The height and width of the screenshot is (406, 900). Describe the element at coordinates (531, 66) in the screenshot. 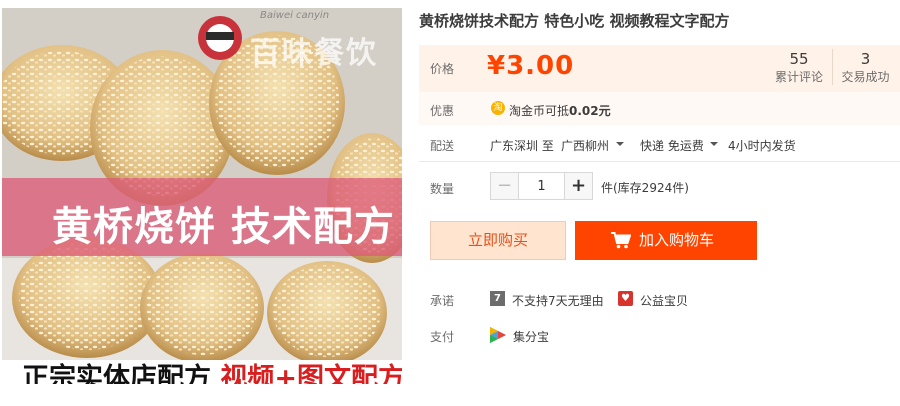

I see `price-value: ¥3.00` at that location.